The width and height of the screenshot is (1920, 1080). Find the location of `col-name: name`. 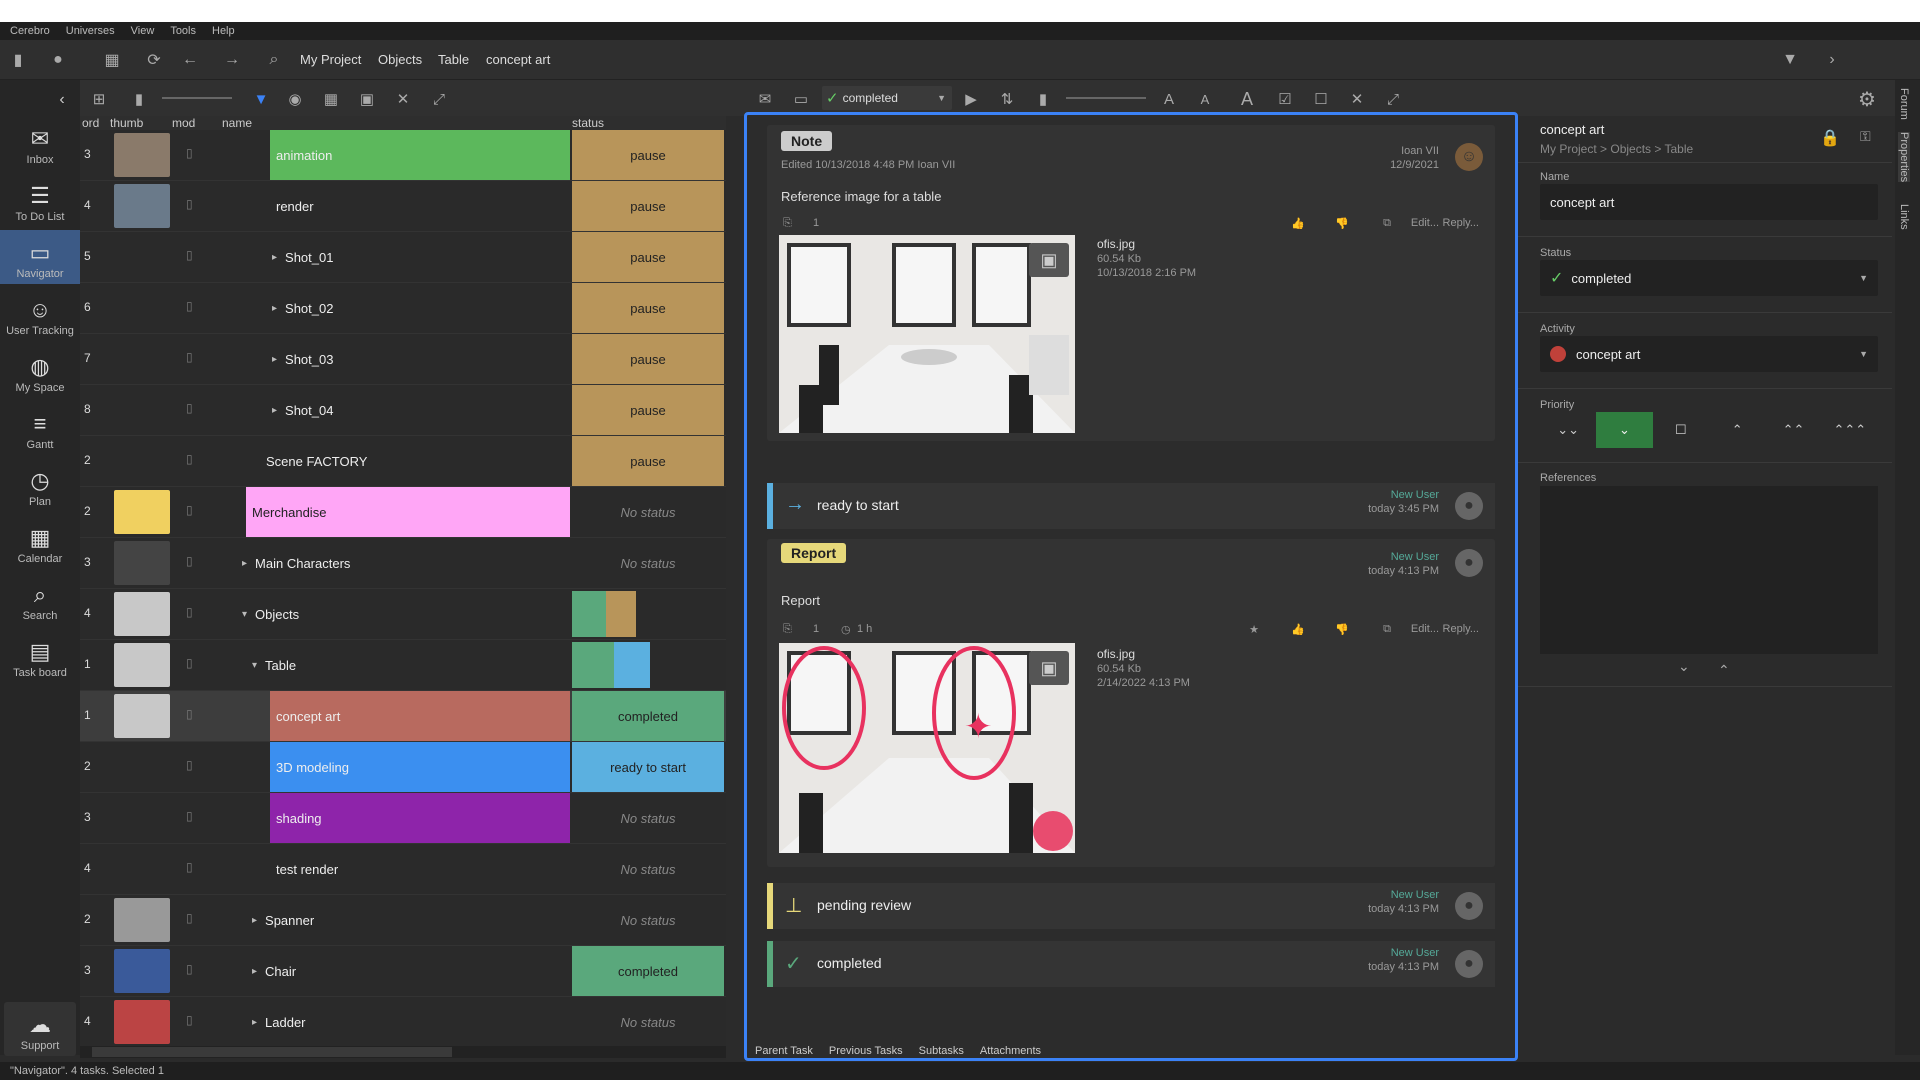

col-name: name is located at coordinates (237, 123).